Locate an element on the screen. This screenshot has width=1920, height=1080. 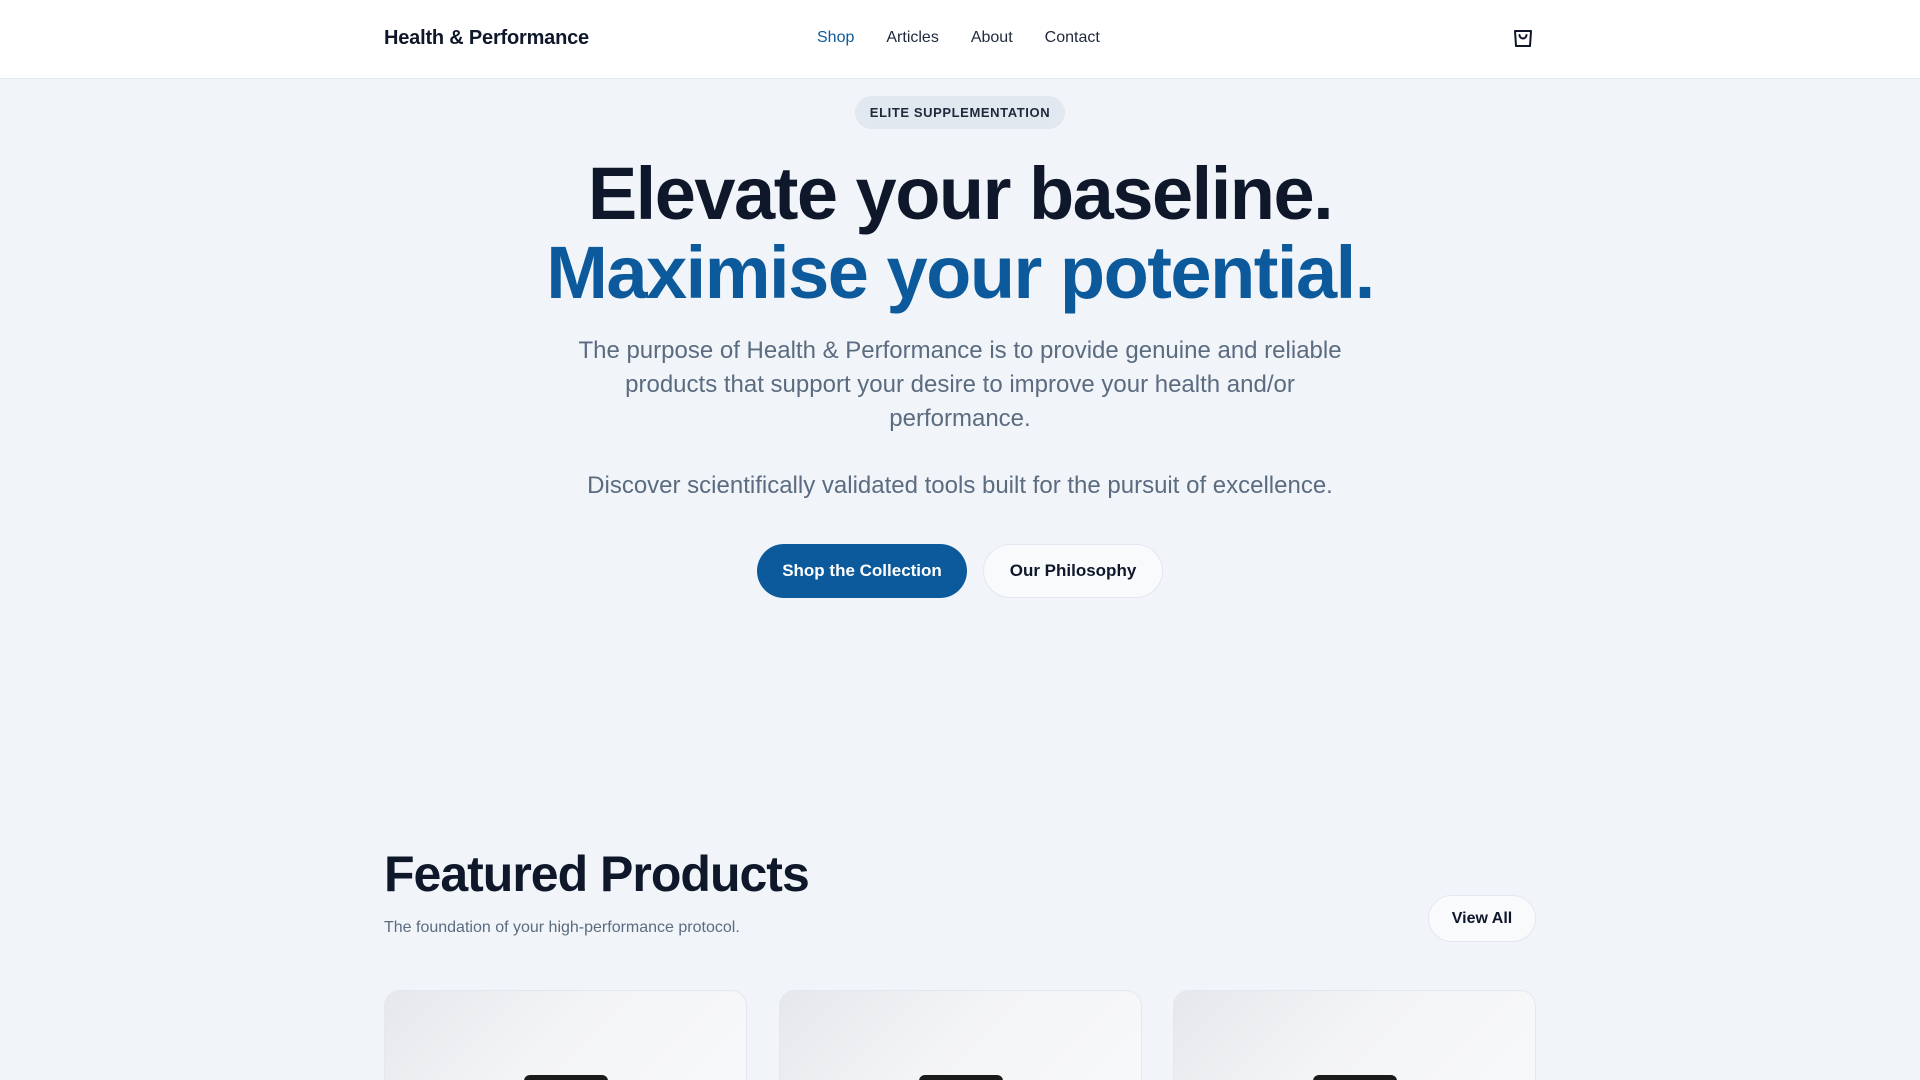
shopping-bag-icon is located at coordinates (1523, 38).